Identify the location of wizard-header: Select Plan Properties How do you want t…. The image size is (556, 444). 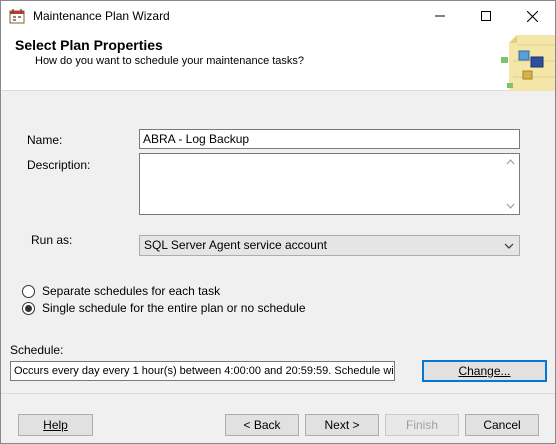
(278, 61).